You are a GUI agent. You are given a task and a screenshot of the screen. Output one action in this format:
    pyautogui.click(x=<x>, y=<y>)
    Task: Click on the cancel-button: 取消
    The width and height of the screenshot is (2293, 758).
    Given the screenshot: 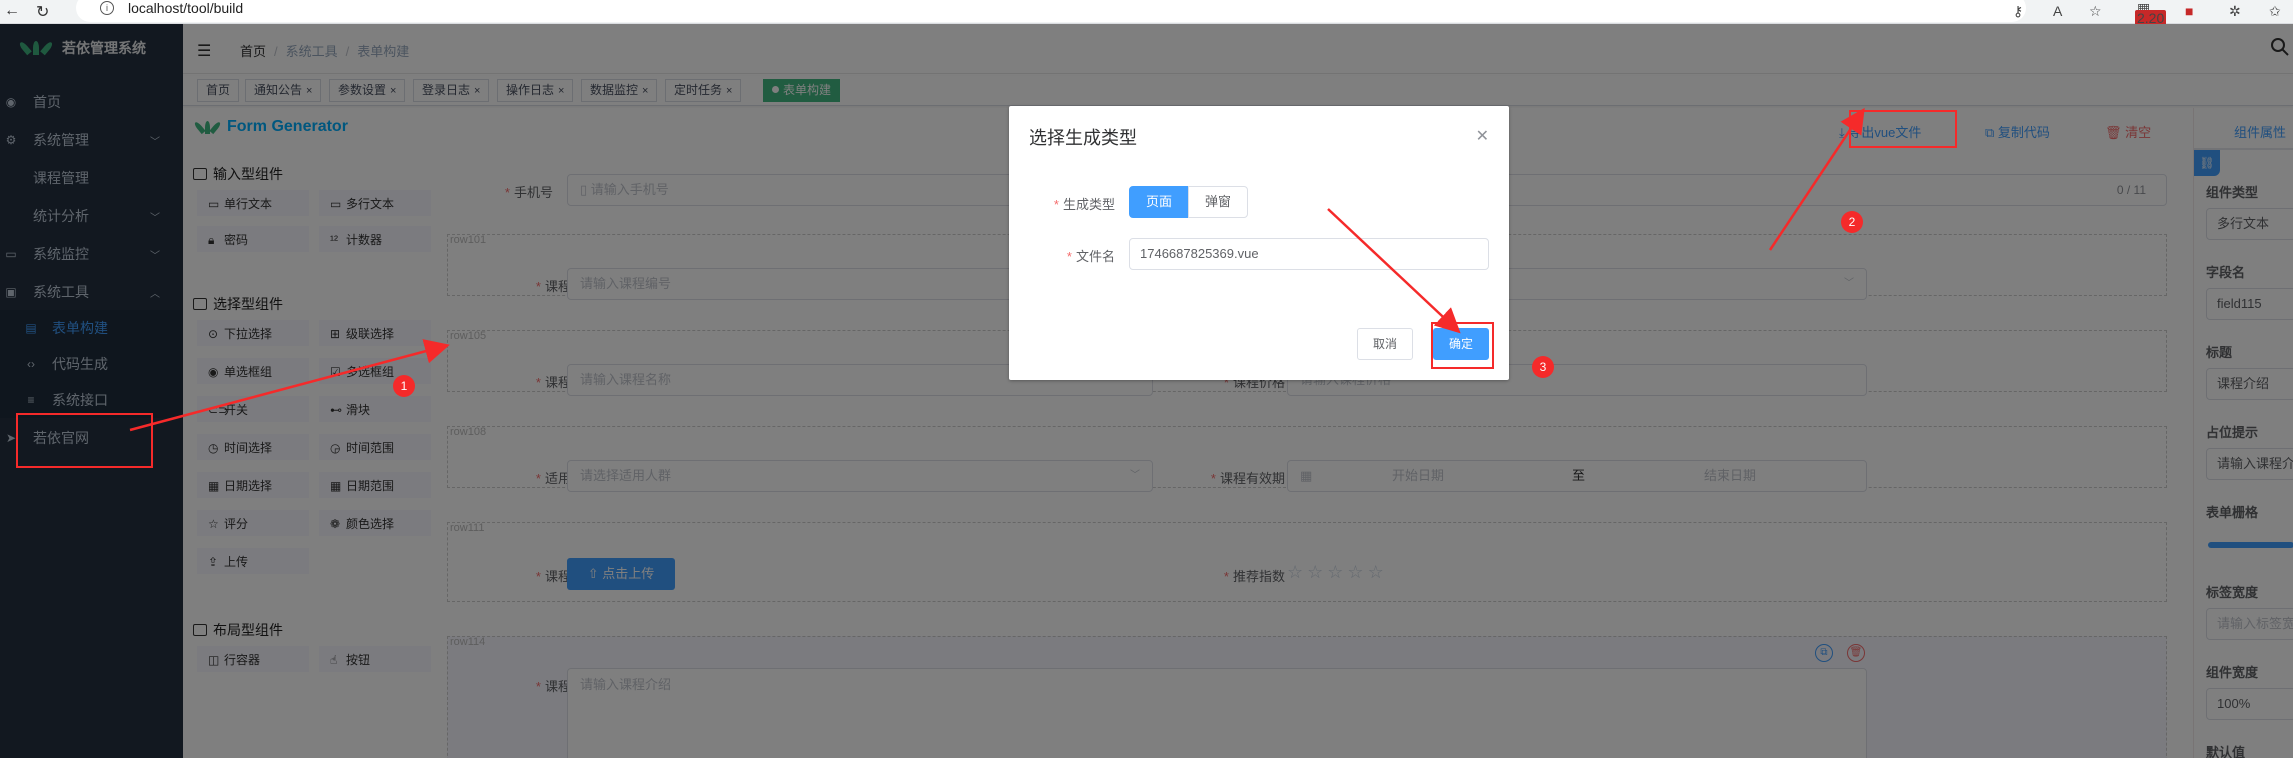 What is the action you would take?
    pyautogui.click(x=1385, y=344)
    